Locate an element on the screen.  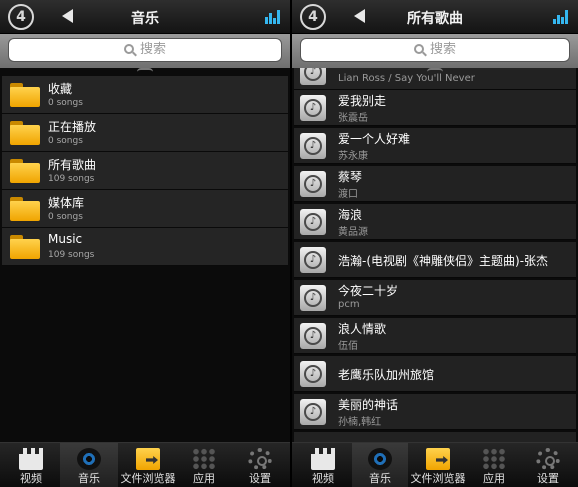
song-title: 爱我别走 is located at coordinates (362, 101).